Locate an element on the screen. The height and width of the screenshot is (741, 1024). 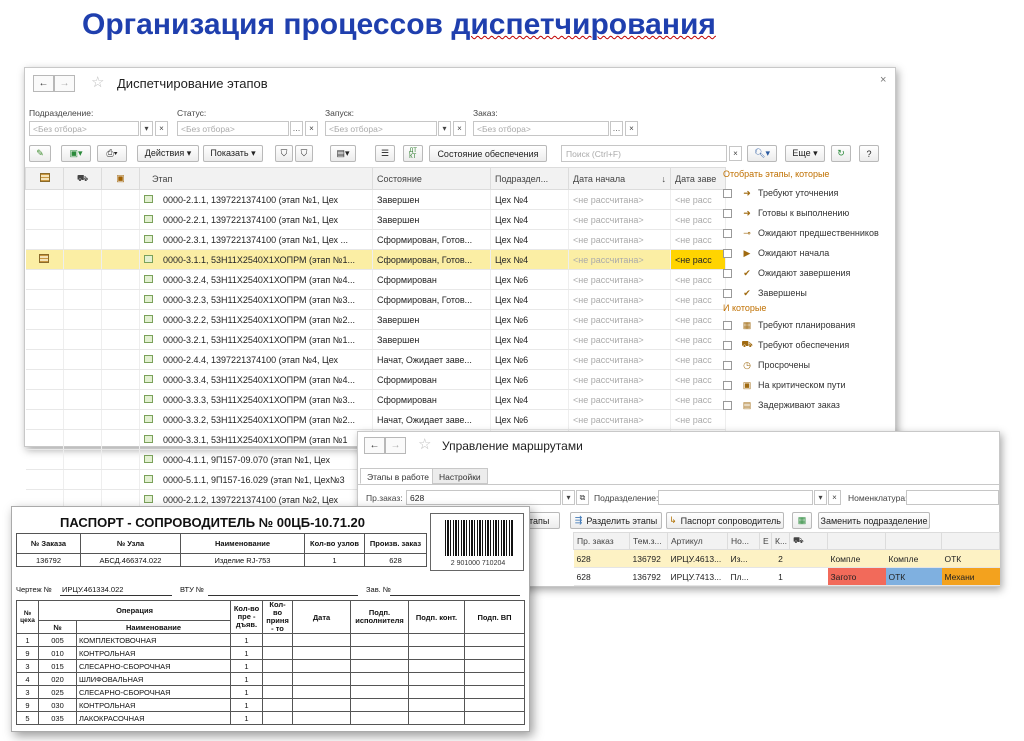
panel-filter-item: ▤ Задерживают заказ is located at coordinates (809, 405).